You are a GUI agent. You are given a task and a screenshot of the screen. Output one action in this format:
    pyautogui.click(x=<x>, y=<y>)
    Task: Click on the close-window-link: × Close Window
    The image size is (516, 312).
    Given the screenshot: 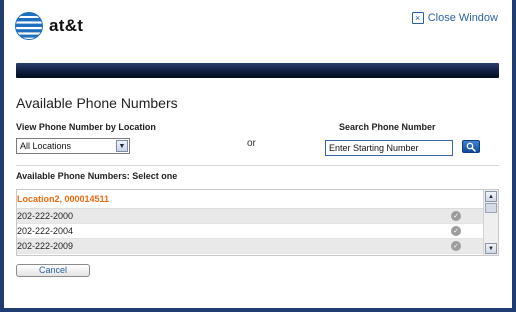 What is the action you would take?
    pyautogui.click(x=454, y=18)
    